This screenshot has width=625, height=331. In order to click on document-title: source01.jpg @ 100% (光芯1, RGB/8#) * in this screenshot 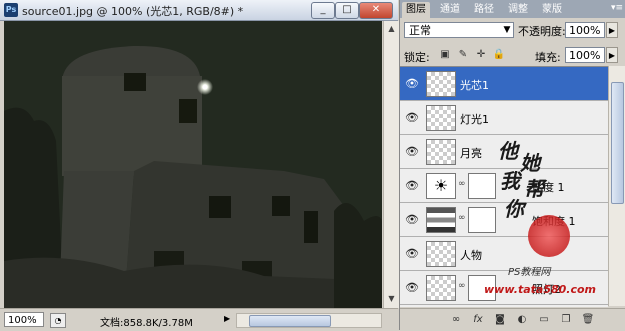, I will do `click(133, 11)`.